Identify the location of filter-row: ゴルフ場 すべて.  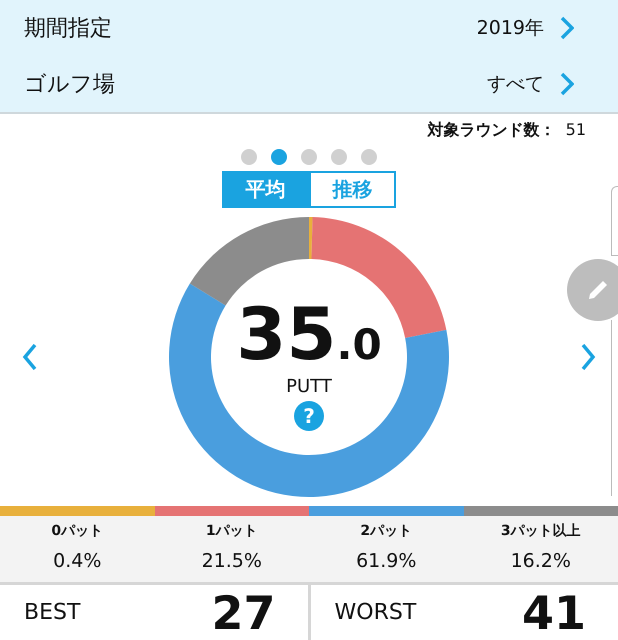
(309, 85).